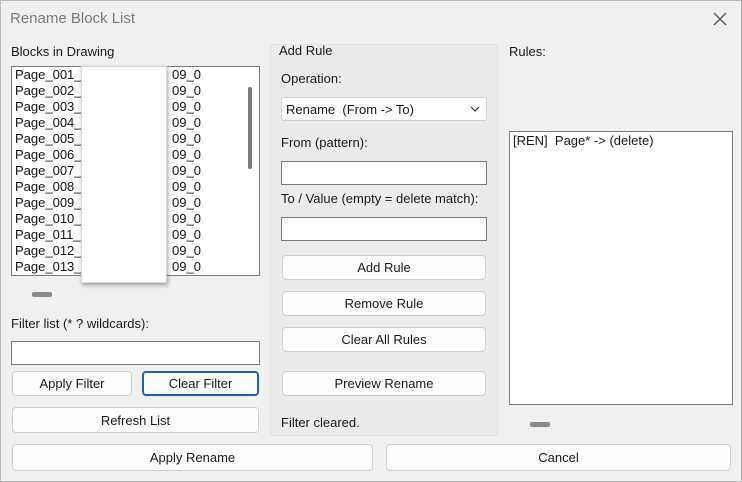 The height and width of the screenshot is (482, 742). What do you see at coordinates (350, 109) in the screenshot?
I see `operation-select-value: Rename (From -> To)` at bounding box center [350, 109].